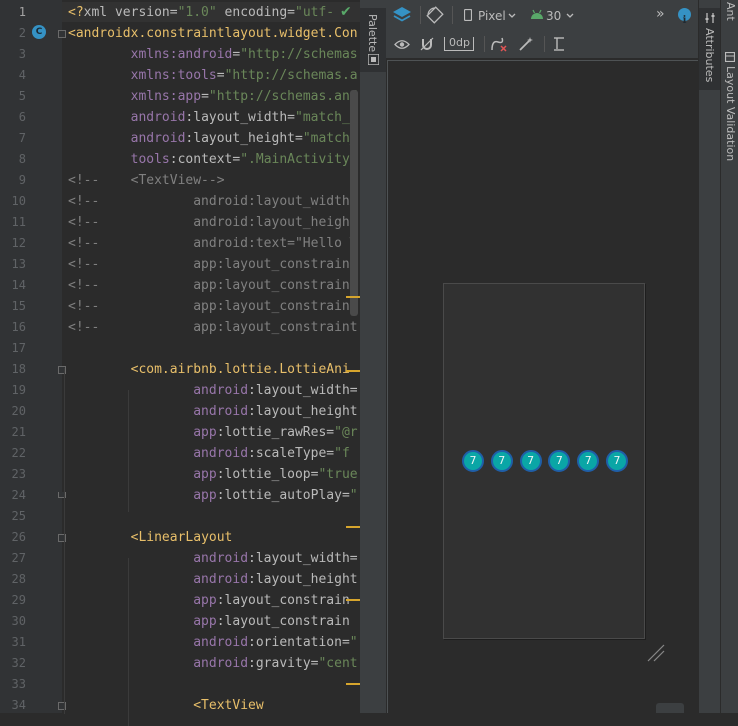  Describe the element at coordinates (553, 16) in the screenshot. I see `api-level-selector: 30` at that location.